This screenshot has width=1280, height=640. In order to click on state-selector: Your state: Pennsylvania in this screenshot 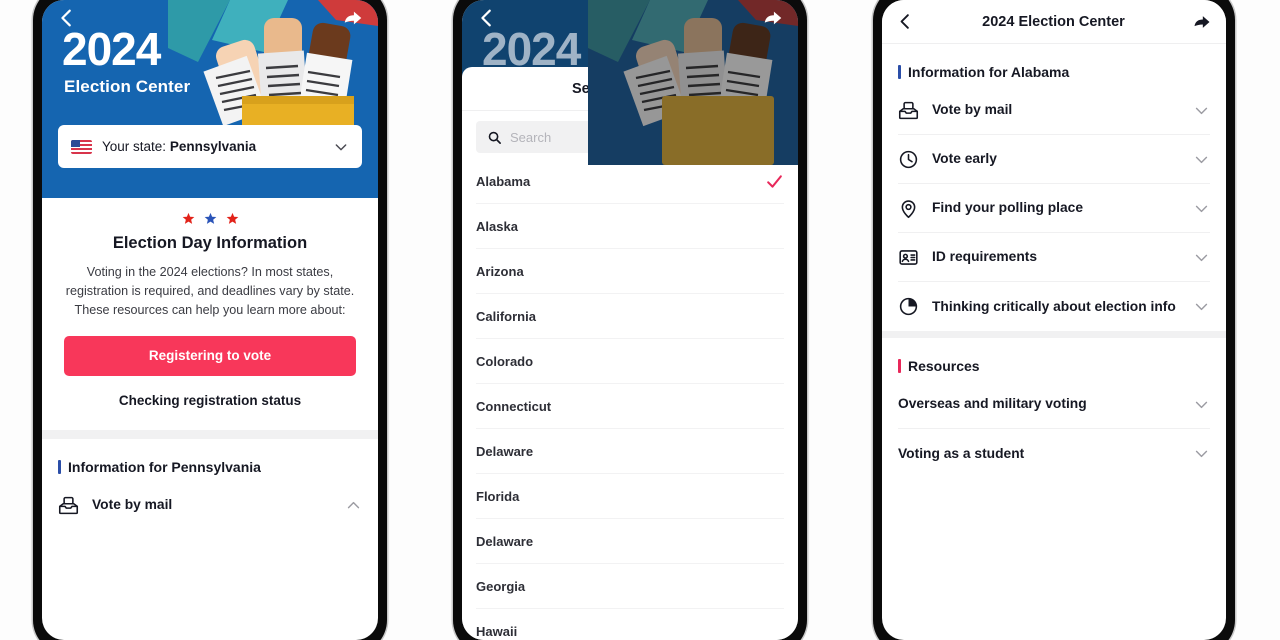, I will do `click(210, 146)`.